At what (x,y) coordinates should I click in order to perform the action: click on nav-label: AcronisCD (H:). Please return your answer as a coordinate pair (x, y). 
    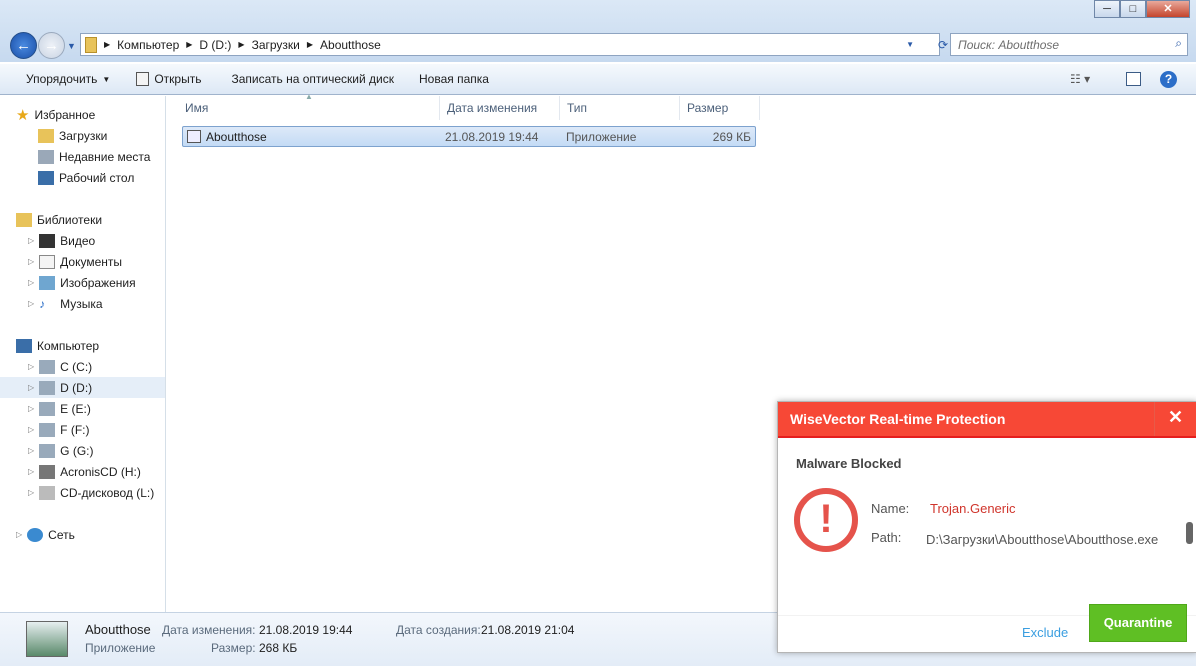
    Looking at the image, I should click on (100, 471).